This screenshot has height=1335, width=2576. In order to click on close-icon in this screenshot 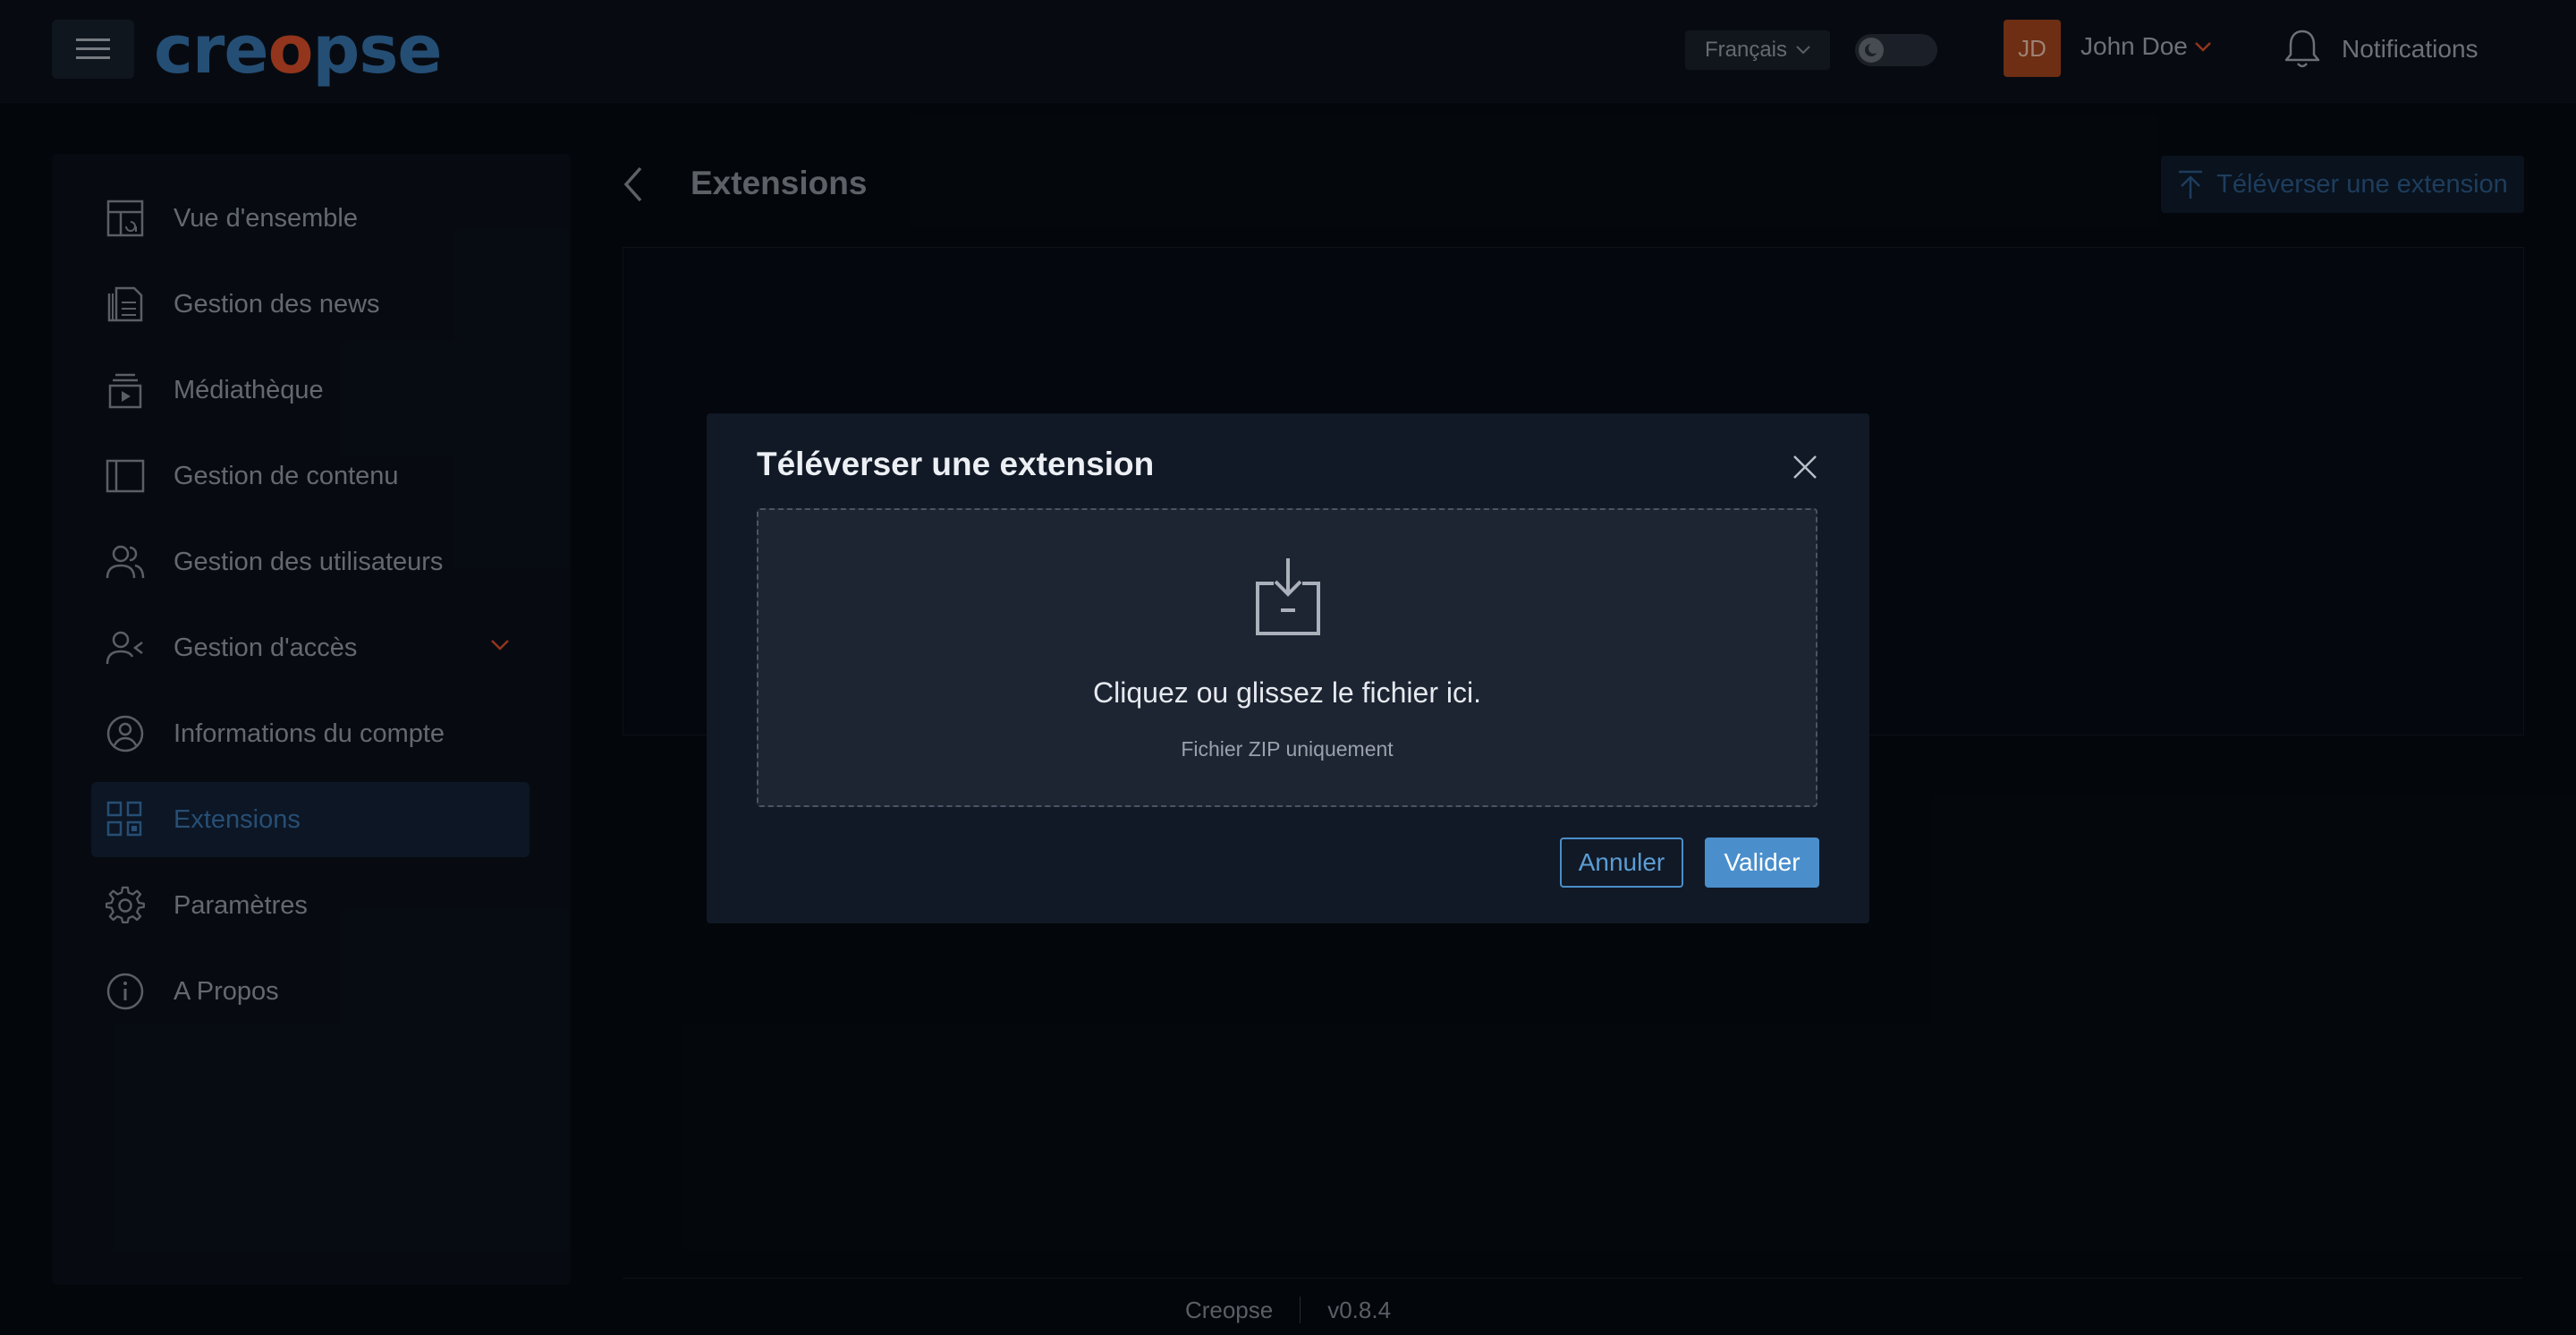, I will do `click(1805, 467)`.